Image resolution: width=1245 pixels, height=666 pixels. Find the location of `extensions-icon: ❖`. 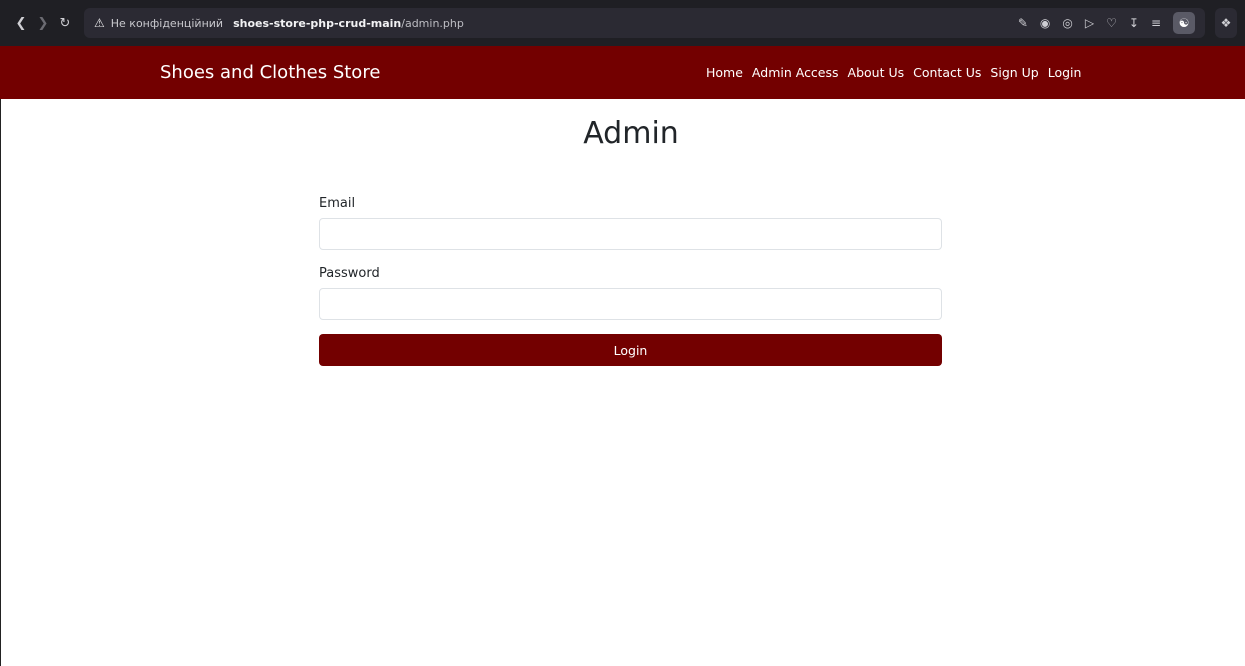

extensions-icon: ❖ is located at coordinates (1226, 23).